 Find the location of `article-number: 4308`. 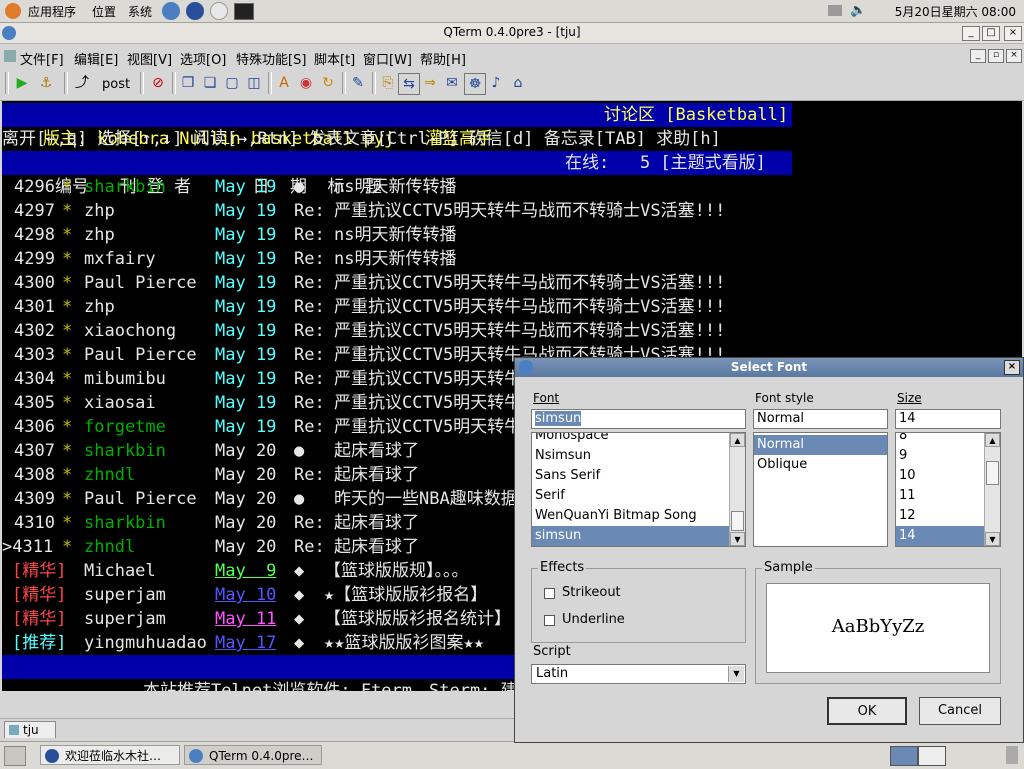

article-number: 4308 is located at coordinates (34, 475).